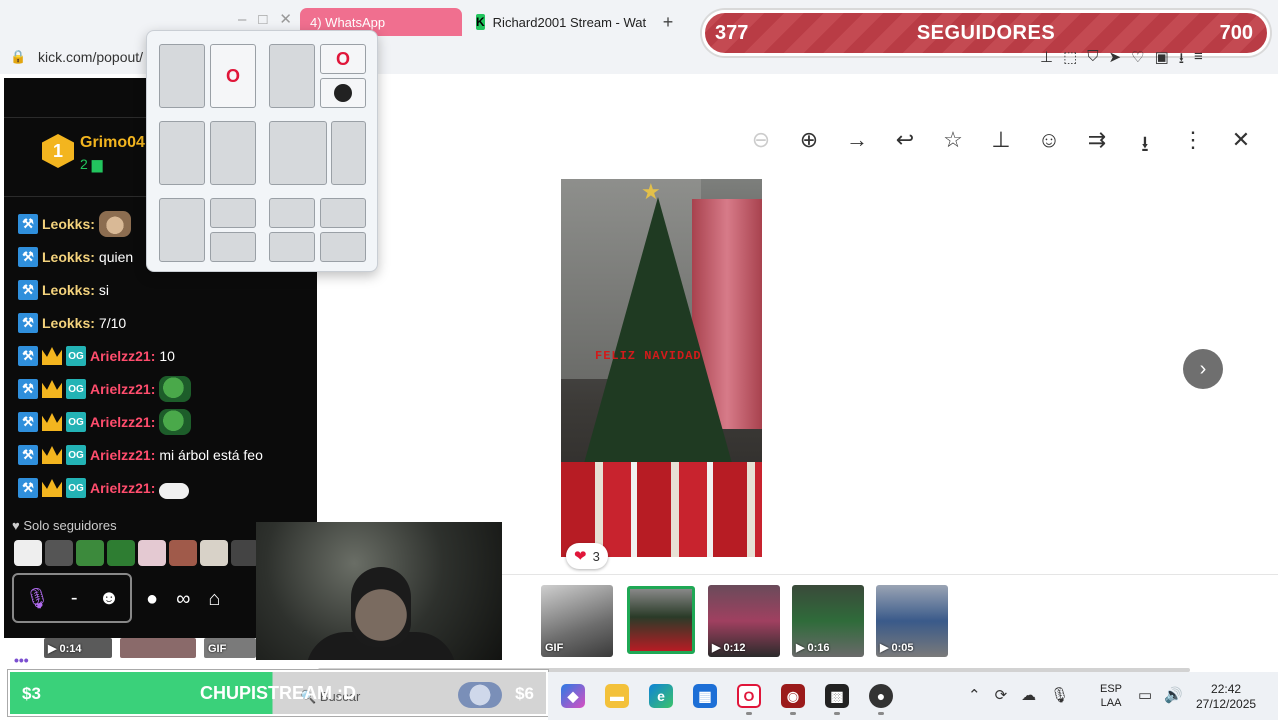 This screenshot has width=1278, height=720. Describe the element at coordinates (348, 22) in the screenshot. I see `tab-label: 4) WhatsApp` at that location.